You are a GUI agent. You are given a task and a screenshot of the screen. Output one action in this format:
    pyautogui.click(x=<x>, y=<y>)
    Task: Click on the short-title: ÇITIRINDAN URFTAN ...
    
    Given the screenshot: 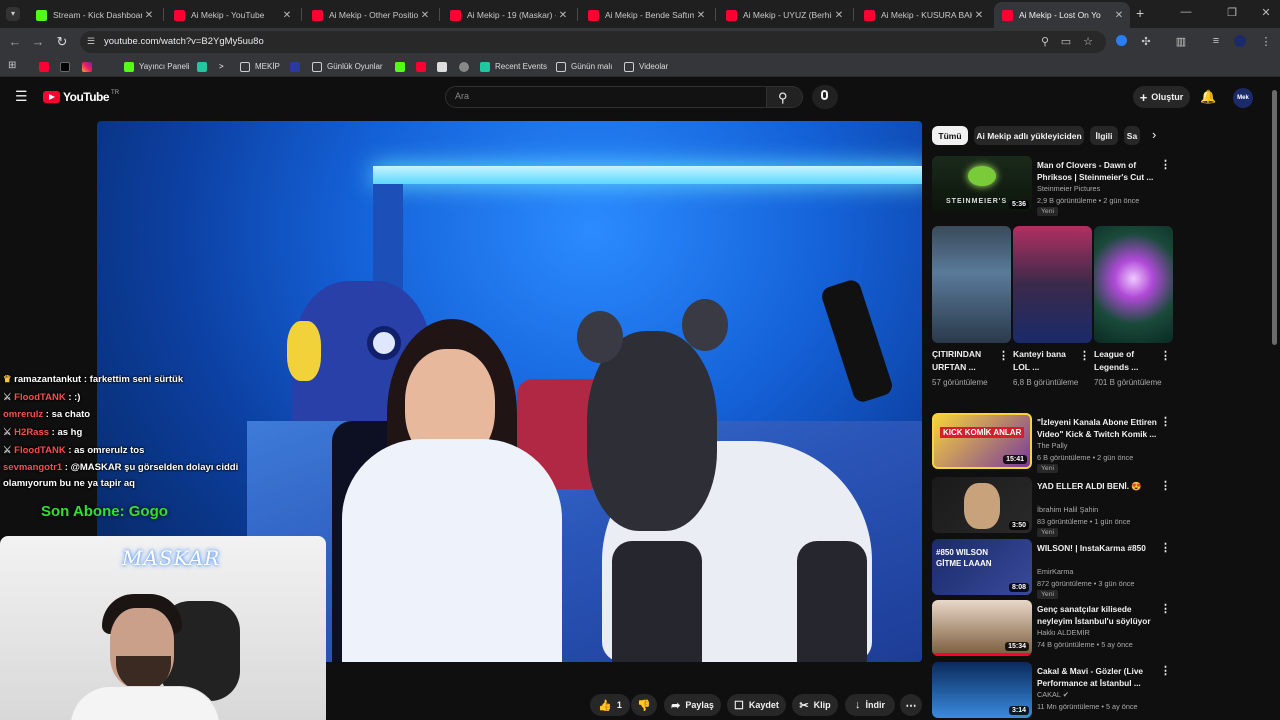 What is the action you would take?
    pyautogui.click(x=964, y=361)
    